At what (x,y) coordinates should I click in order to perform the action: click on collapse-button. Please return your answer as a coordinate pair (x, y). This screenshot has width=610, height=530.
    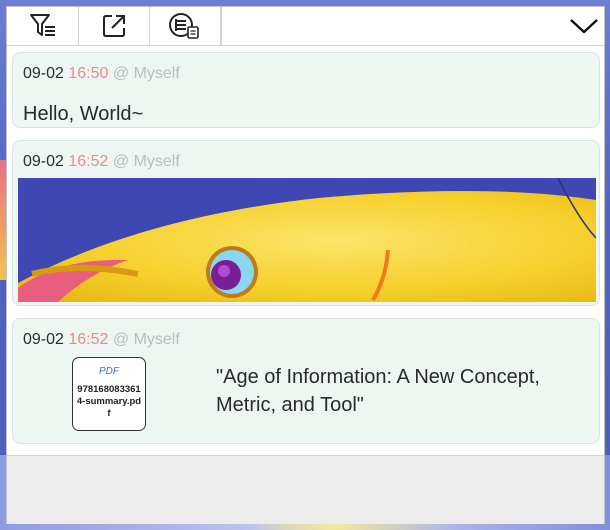
    Looking at the image, I should click on (584, 26).